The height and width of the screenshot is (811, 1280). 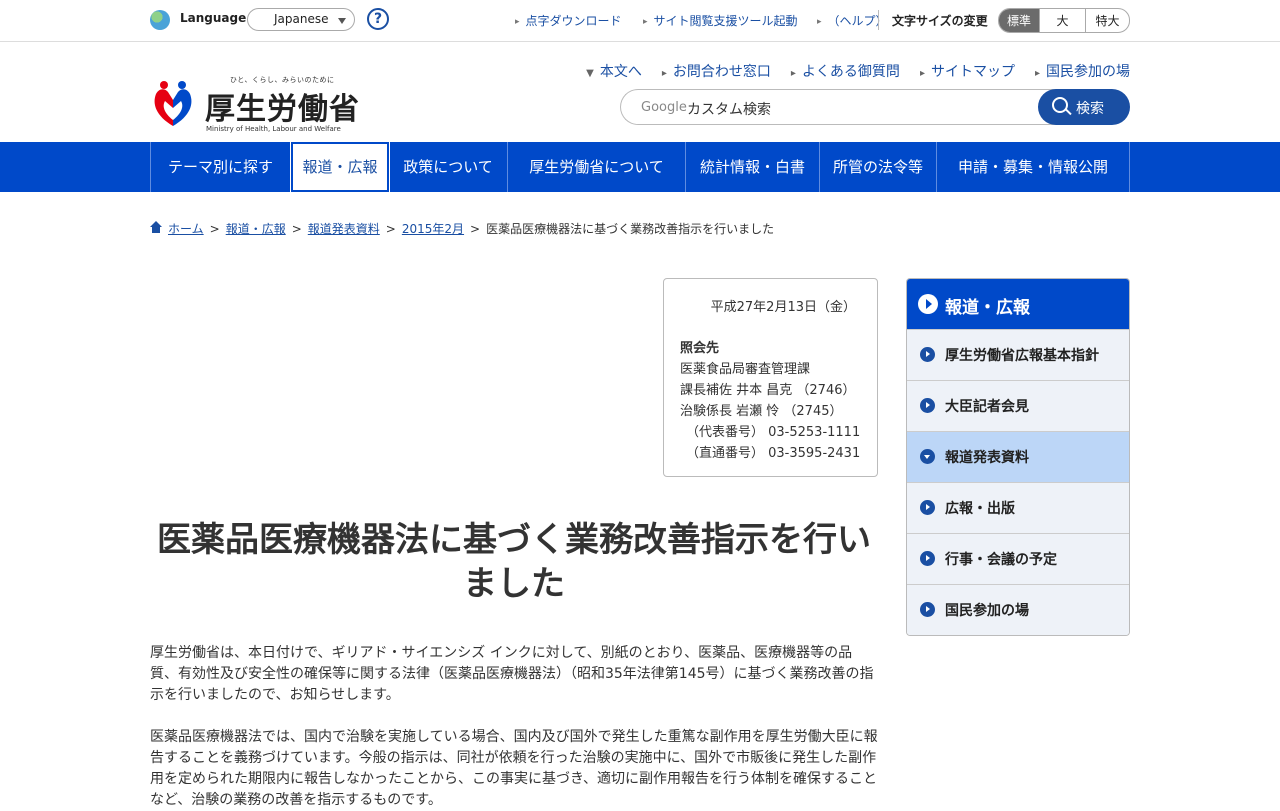 I want to click on chevron-down-icon: ▼, so click(x=590, y=73).